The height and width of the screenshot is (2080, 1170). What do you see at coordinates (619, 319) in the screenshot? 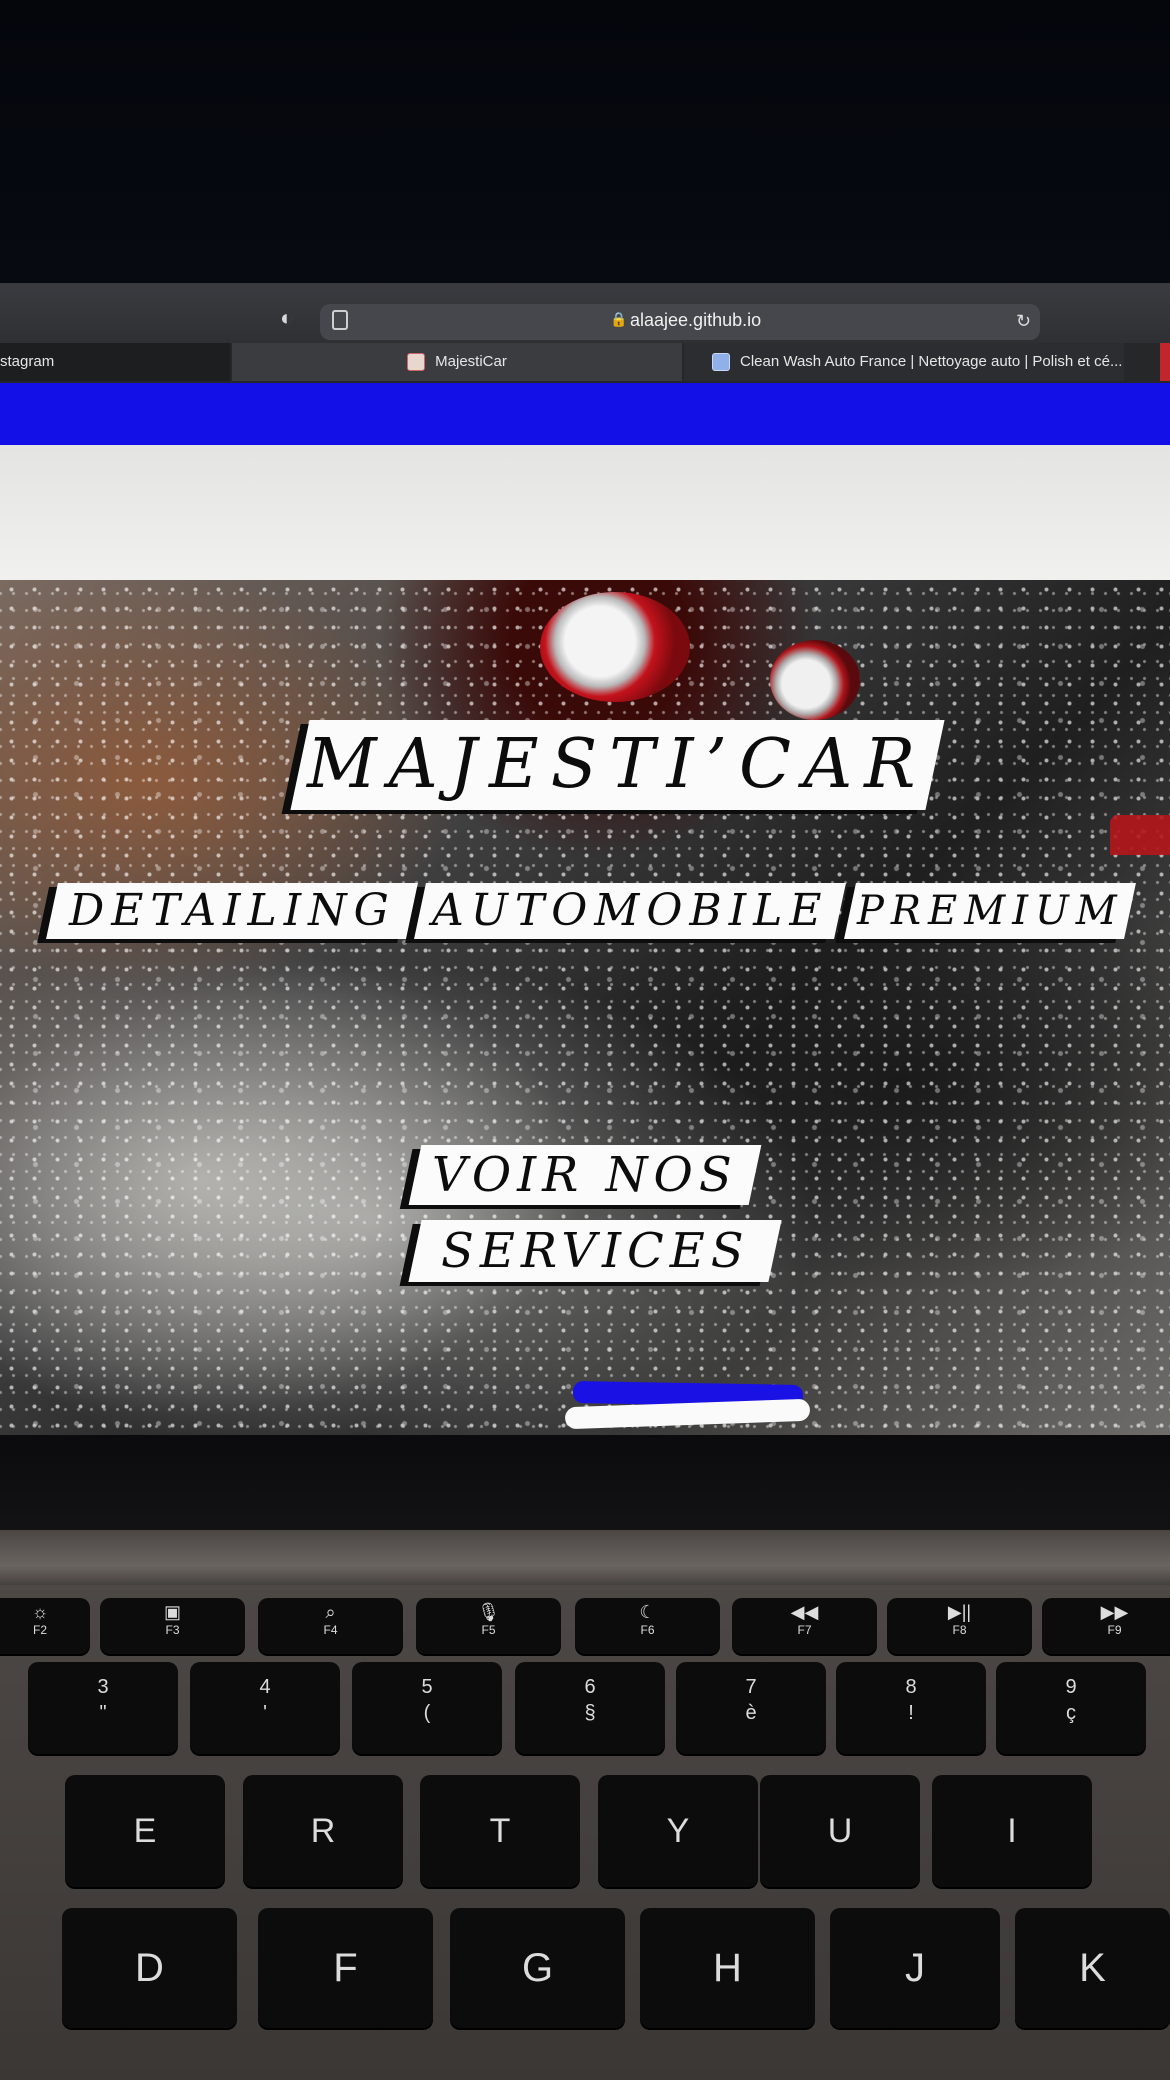
I see `lock-icon: 🔒` at bounding box center [619, 319].